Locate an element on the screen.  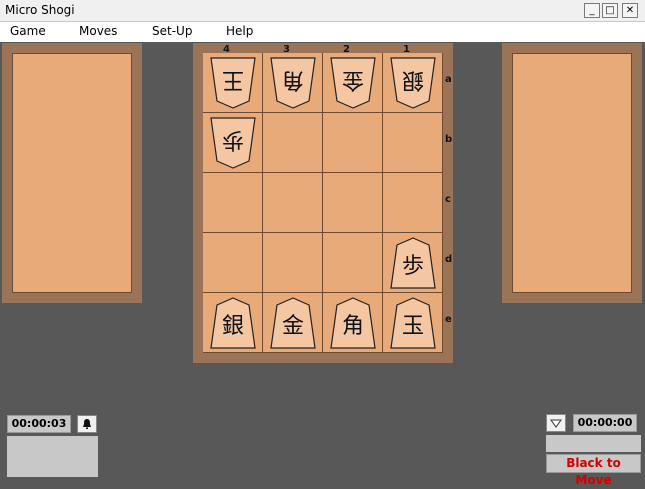
left-piece-stand is located at coordinates (72, 173).